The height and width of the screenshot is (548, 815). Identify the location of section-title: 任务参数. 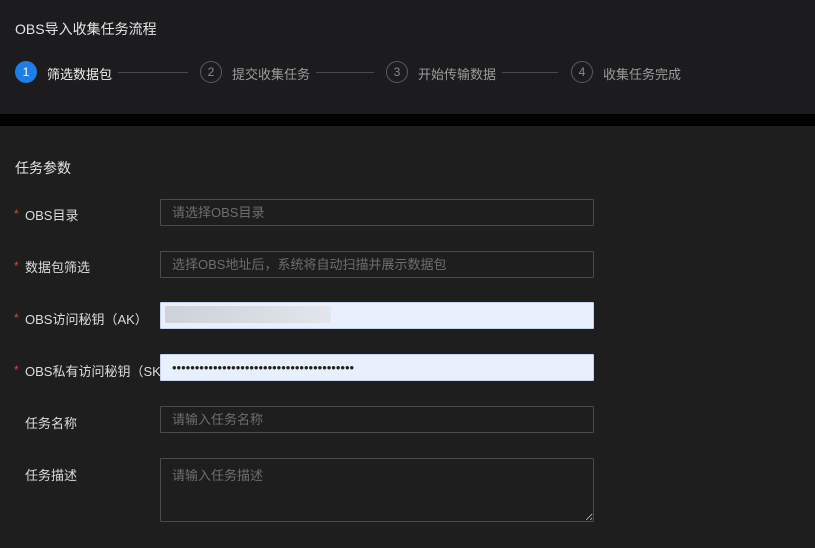
(43, 168).